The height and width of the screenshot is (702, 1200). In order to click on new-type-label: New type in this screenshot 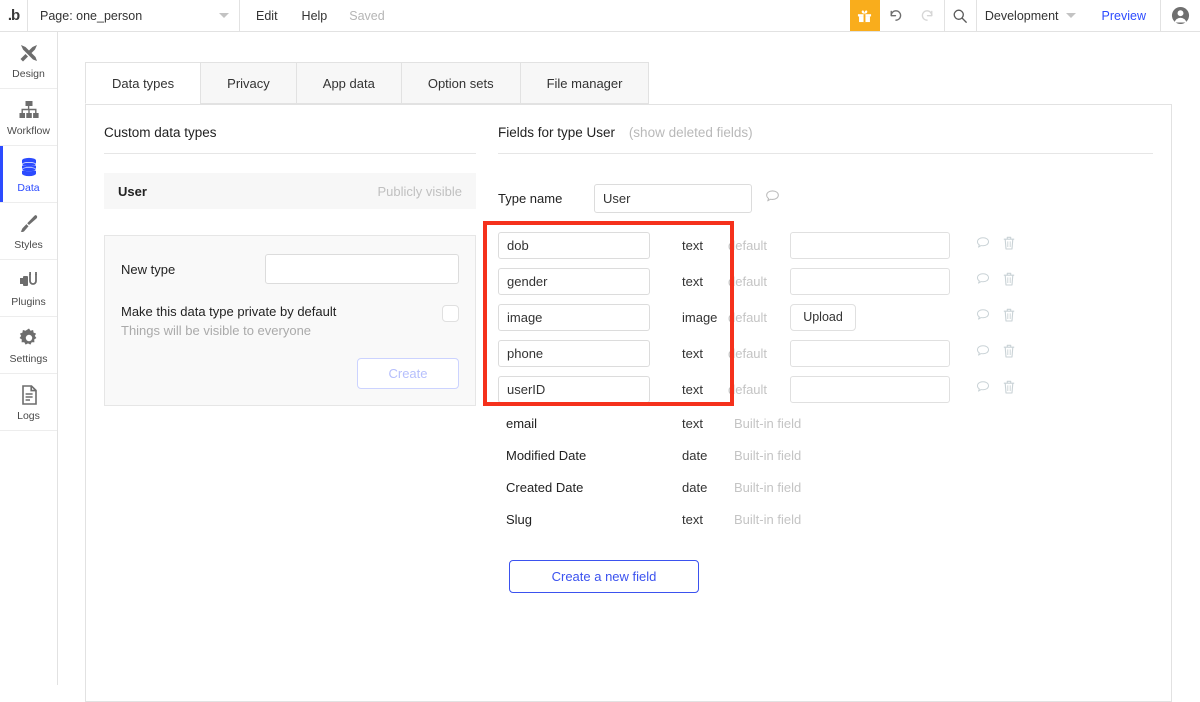, I will do `click(148, 269)`.